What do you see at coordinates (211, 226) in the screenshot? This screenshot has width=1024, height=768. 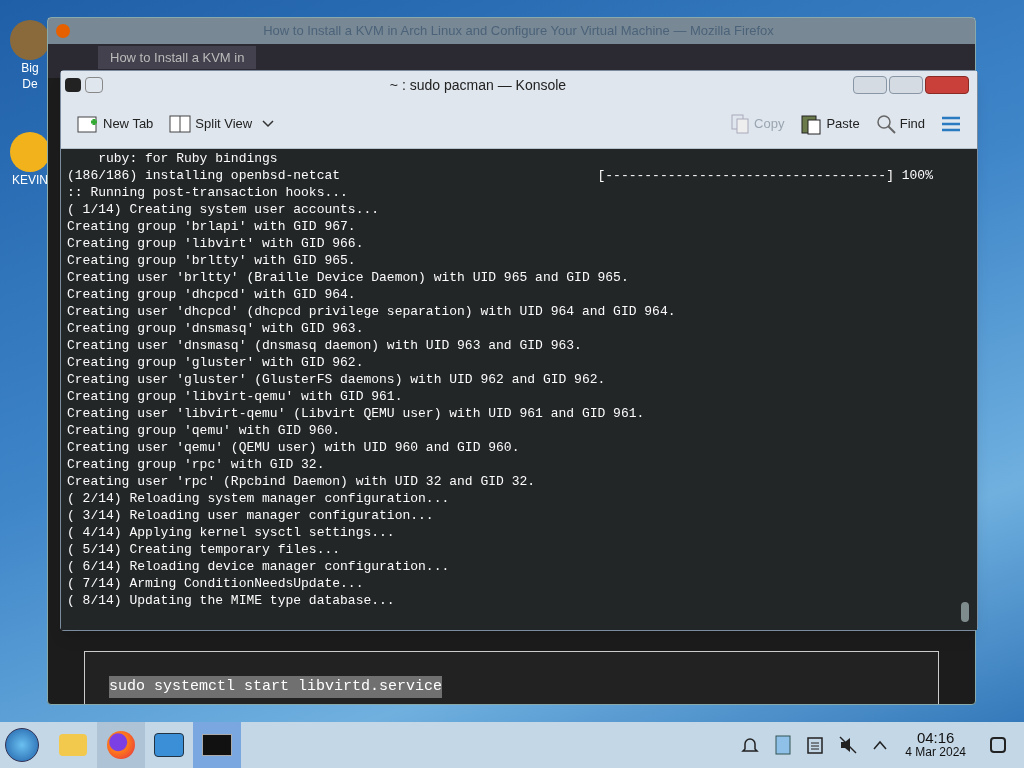 I see `terminal-line: Creating group 'brlapi' with GID 967.` at bounding box center [211, 226].